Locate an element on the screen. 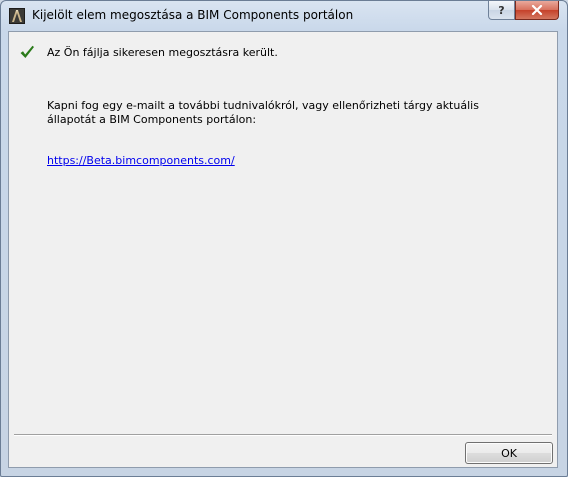 The height and width of the screenshot is (477, 568). close-button is located at coordinates (537, 10).